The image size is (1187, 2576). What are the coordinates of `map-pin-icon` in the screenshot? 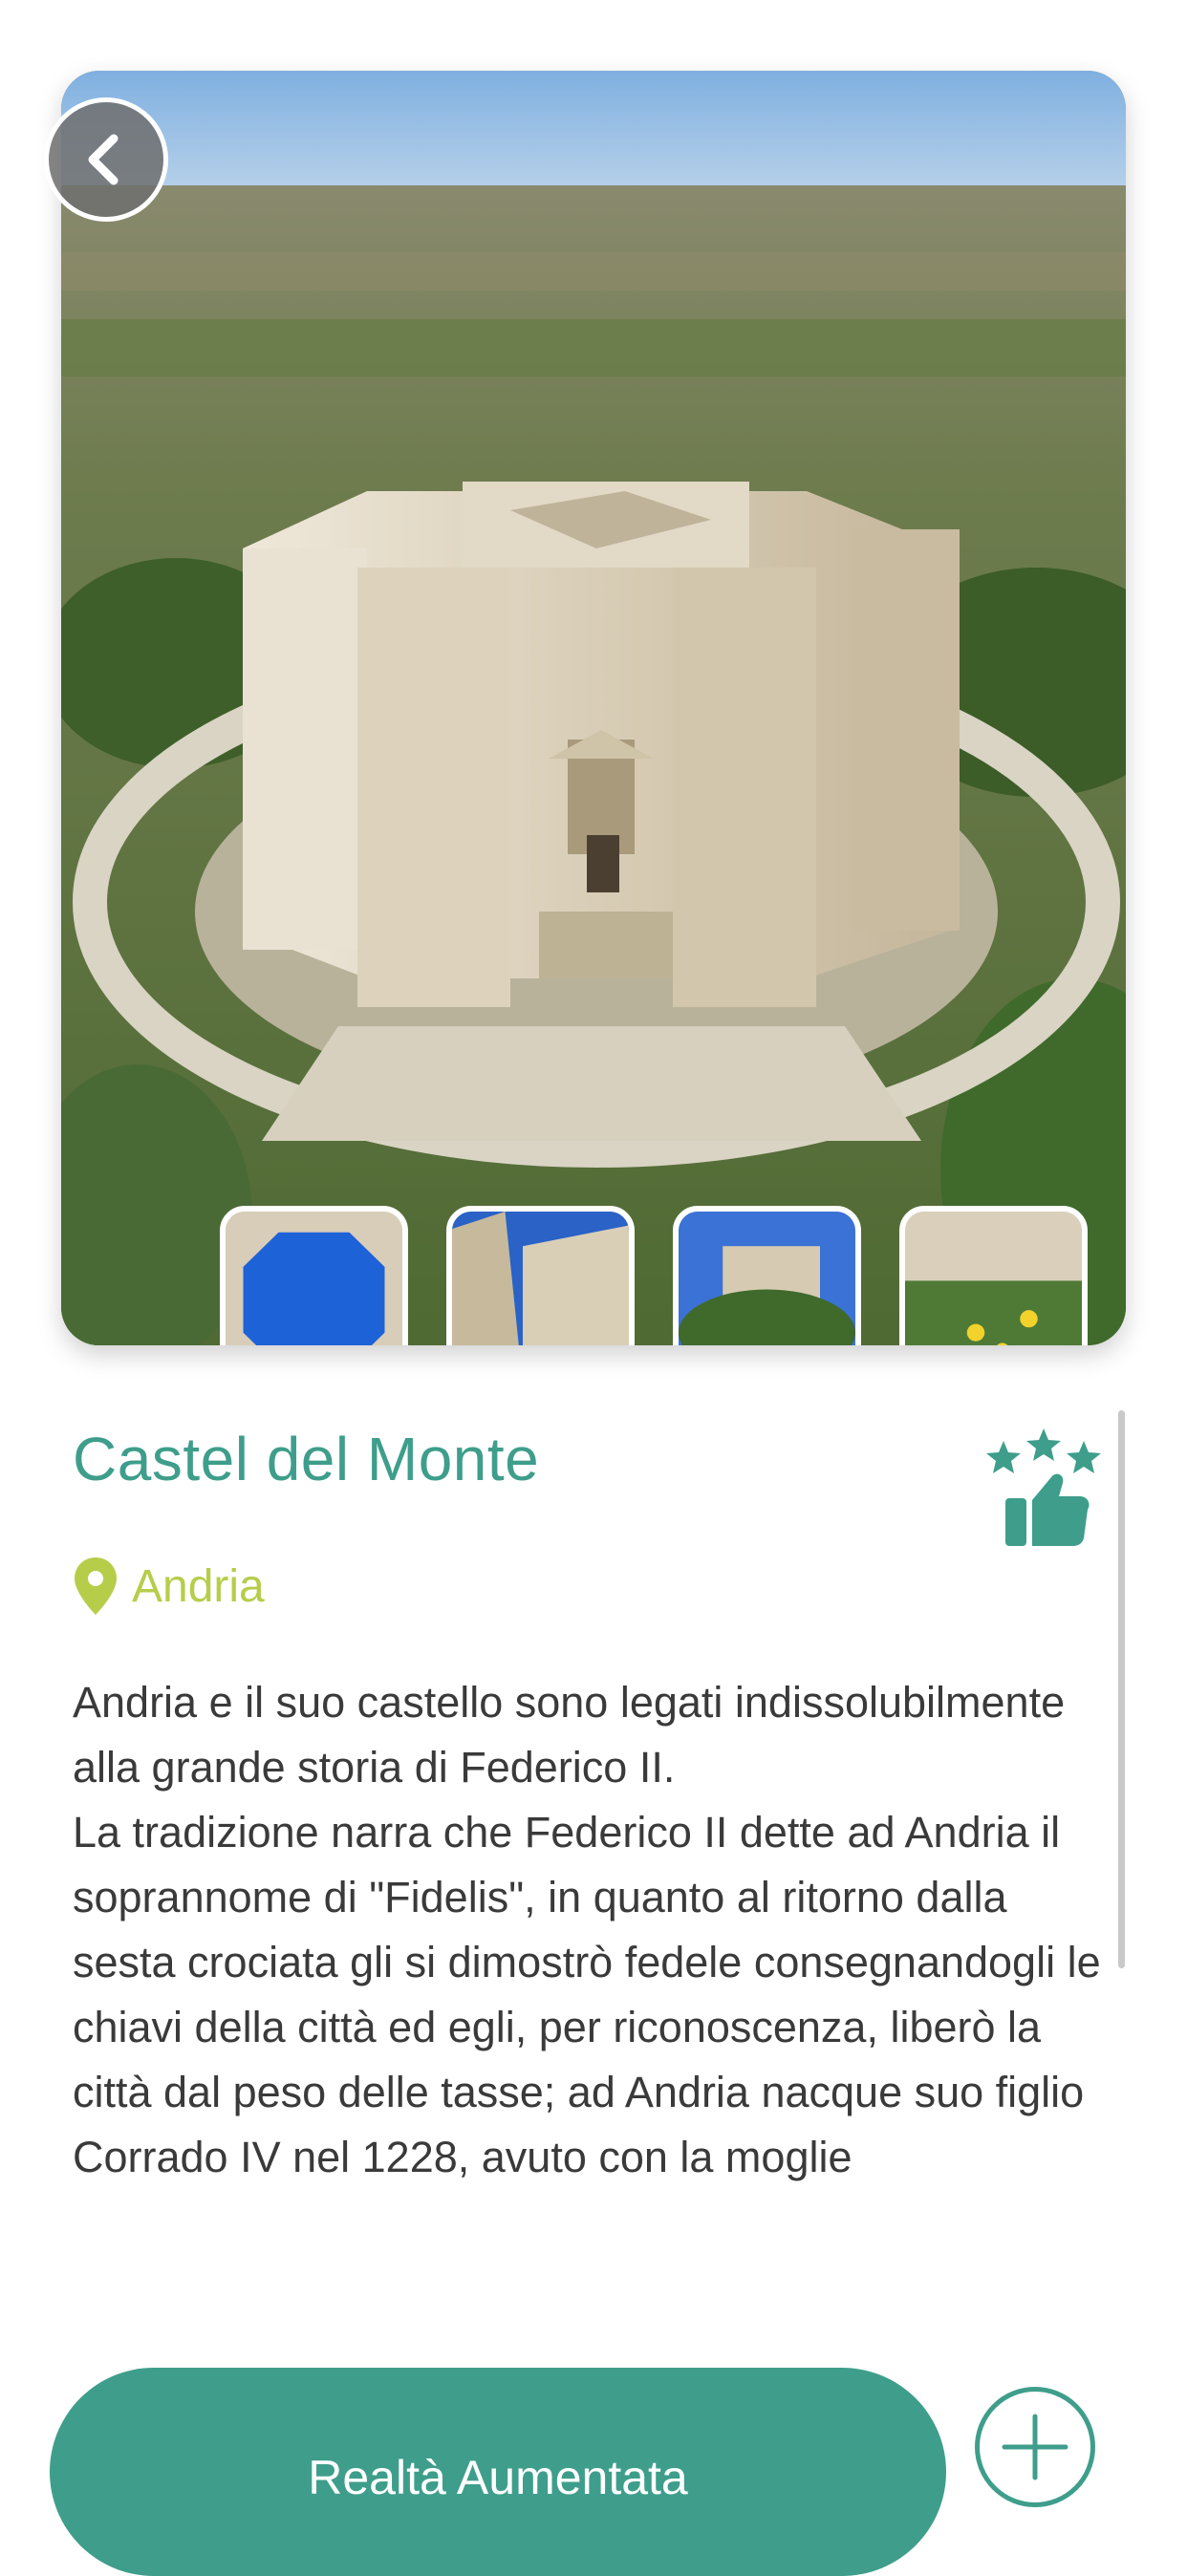 It's located at (96, 1586).